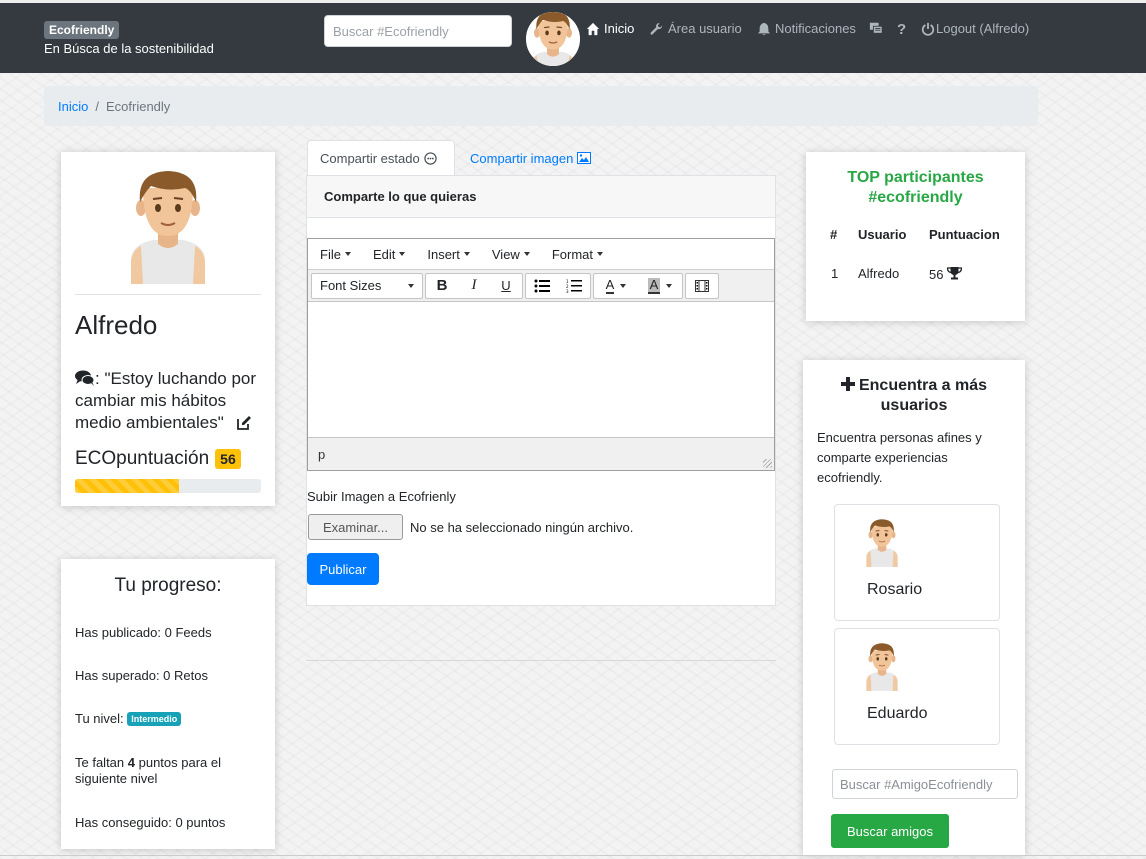 Image resolution: width=1146 pixels, height=859 pixels. I want to click on font-sizes-dropdown: Font Sizes, so click(367, 286).